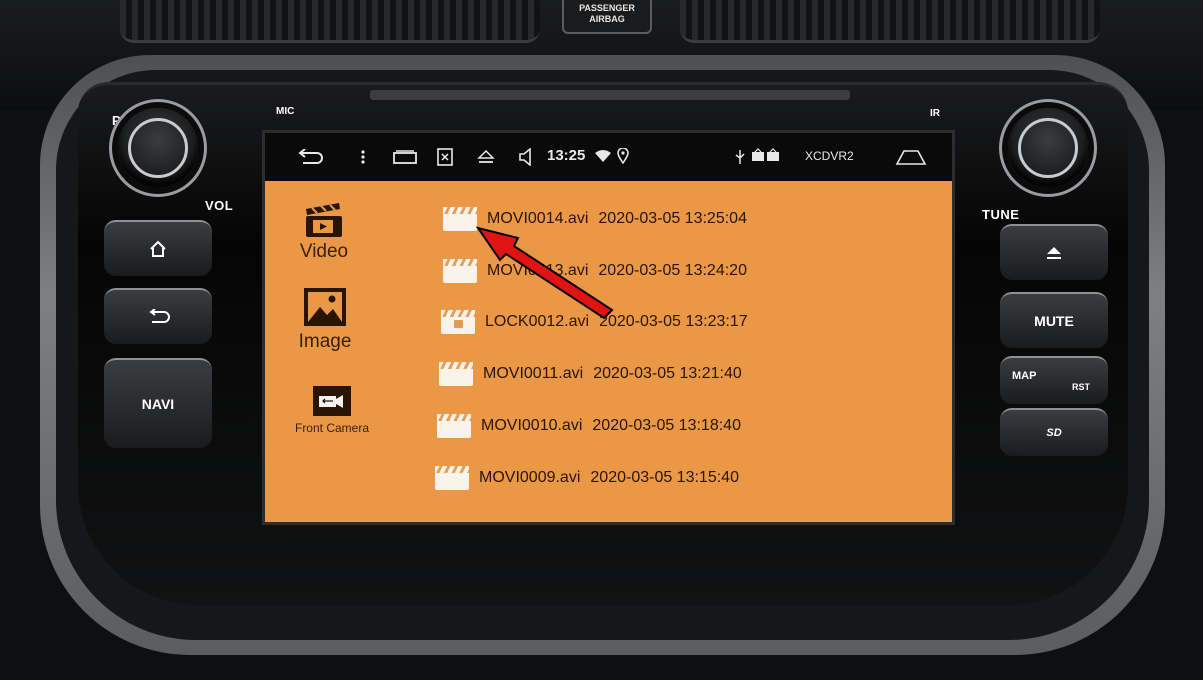 This screenshot has height=680, width=1203. I want to click on sd-hw-button: SD, so click(1054, 432).